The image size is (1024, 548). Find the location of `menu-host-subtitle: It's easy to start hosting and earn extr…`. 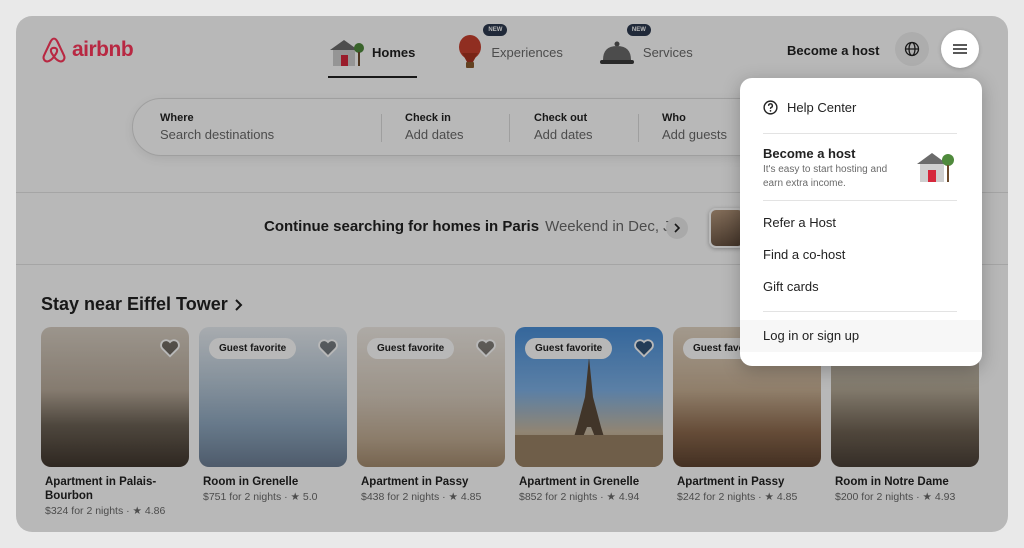

menu-host-subtitle: It's easy to start hosting and earn extr… is located at coordinates (825, 176).